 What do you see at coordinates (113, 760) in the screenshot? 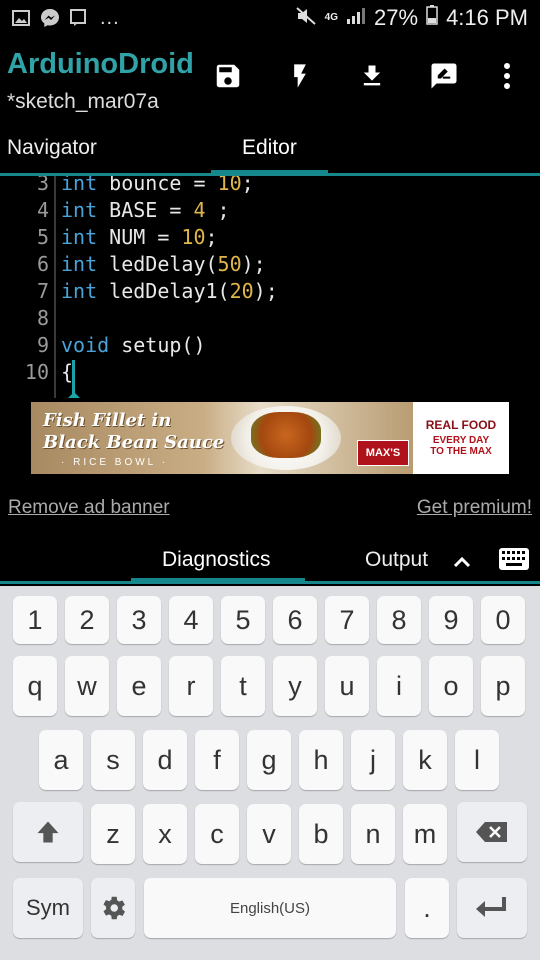
I see `key-s: s` at bounding box center [113, 760].